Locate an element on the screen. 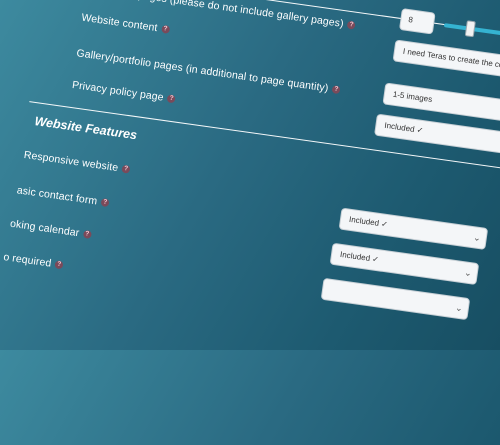 The image size is (500, 445). booking-calendar-label: oking calendar? is located at coordinates (50, 229).